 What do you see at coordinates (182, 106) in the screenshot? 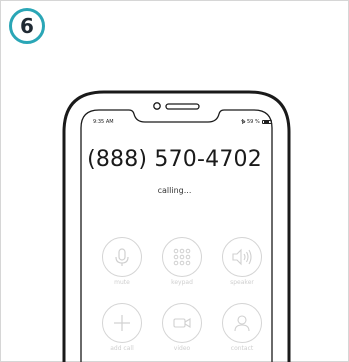
I see `earpiece-slot` at bounding box center [182, 106].